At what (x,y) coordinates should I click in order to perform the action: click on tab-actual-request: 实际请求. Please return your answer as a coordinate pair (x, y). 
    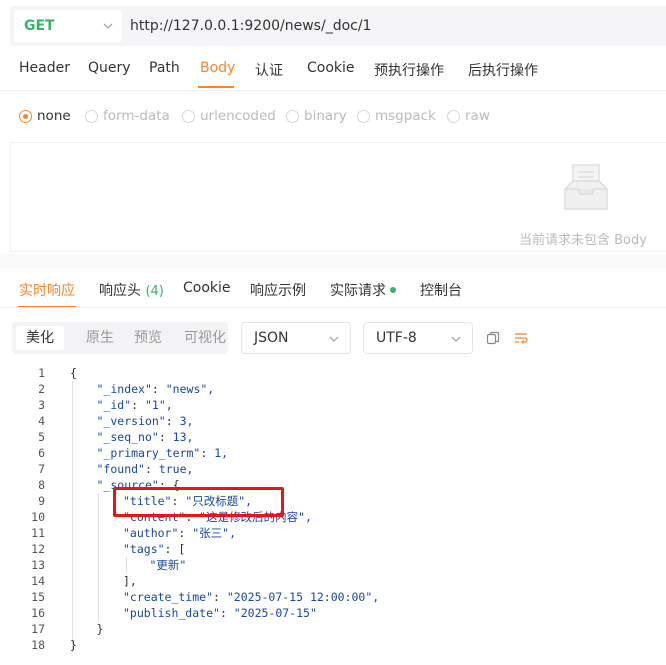
    Looking at the image, I should click on (363, 290).